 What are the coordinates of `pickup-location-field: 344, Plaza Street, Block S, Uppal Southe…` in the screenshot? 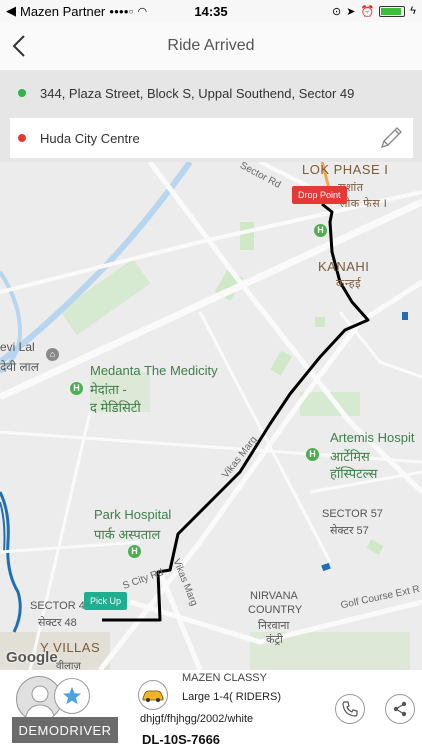 It's located at (211, 93).